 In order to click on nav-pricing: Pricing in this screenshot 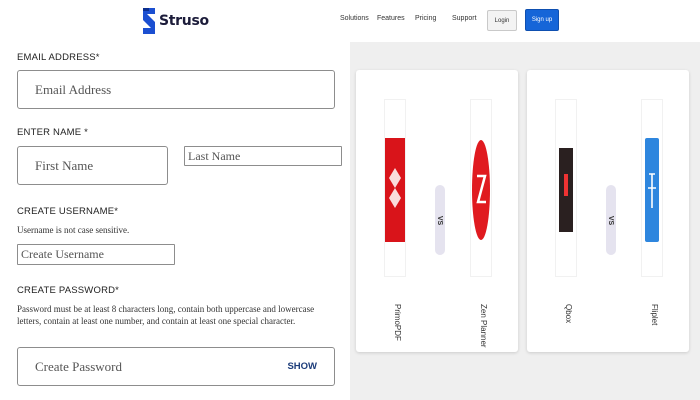, I will do `click(425, 18)`.